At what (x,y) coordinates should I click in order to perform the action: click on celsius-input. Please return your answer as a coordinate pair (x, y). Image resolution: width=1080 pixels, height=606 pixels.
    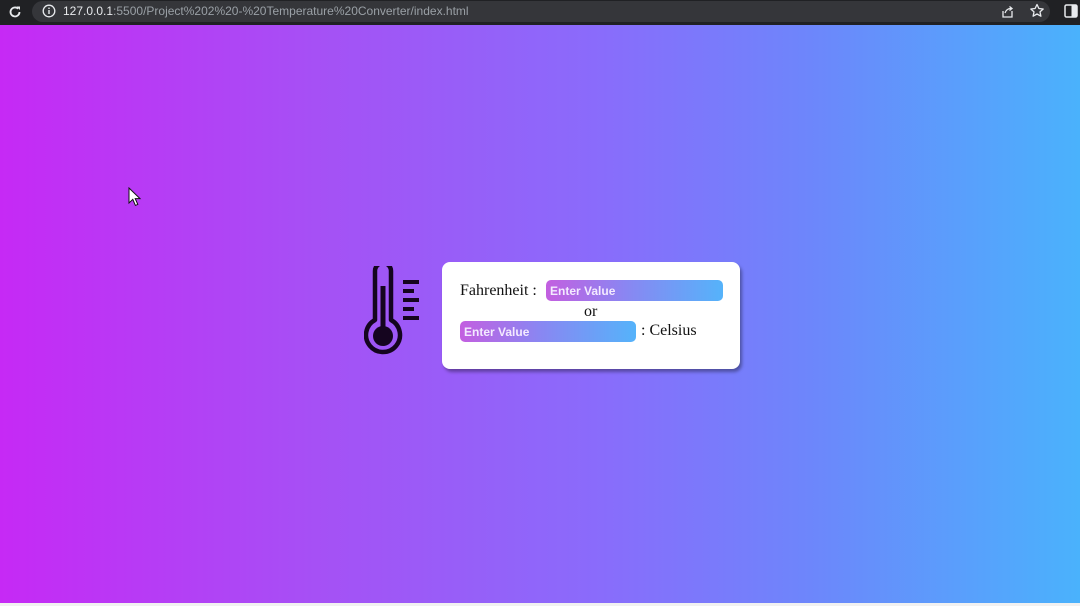
    Looking at the image, I should click on (548, 331).